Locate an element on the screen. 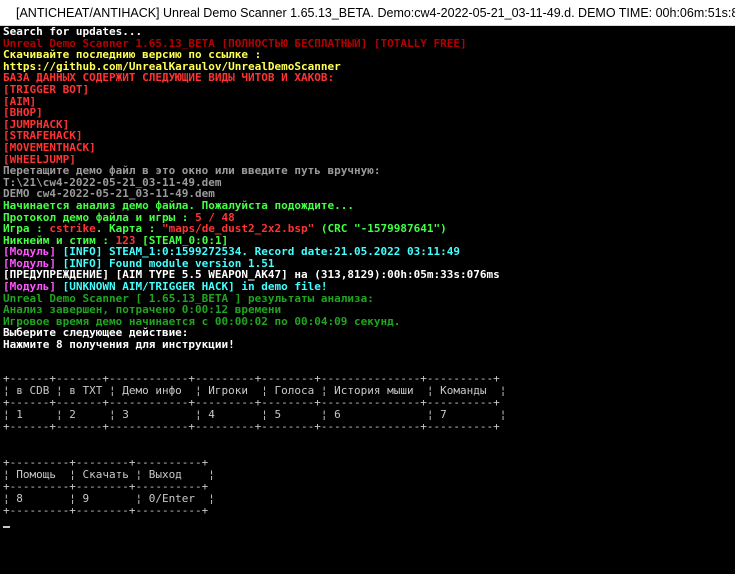 The image size is (735, 574). console-text: "maps/de_dust2_2x2.bsp" is located at coordinates (238, 229).